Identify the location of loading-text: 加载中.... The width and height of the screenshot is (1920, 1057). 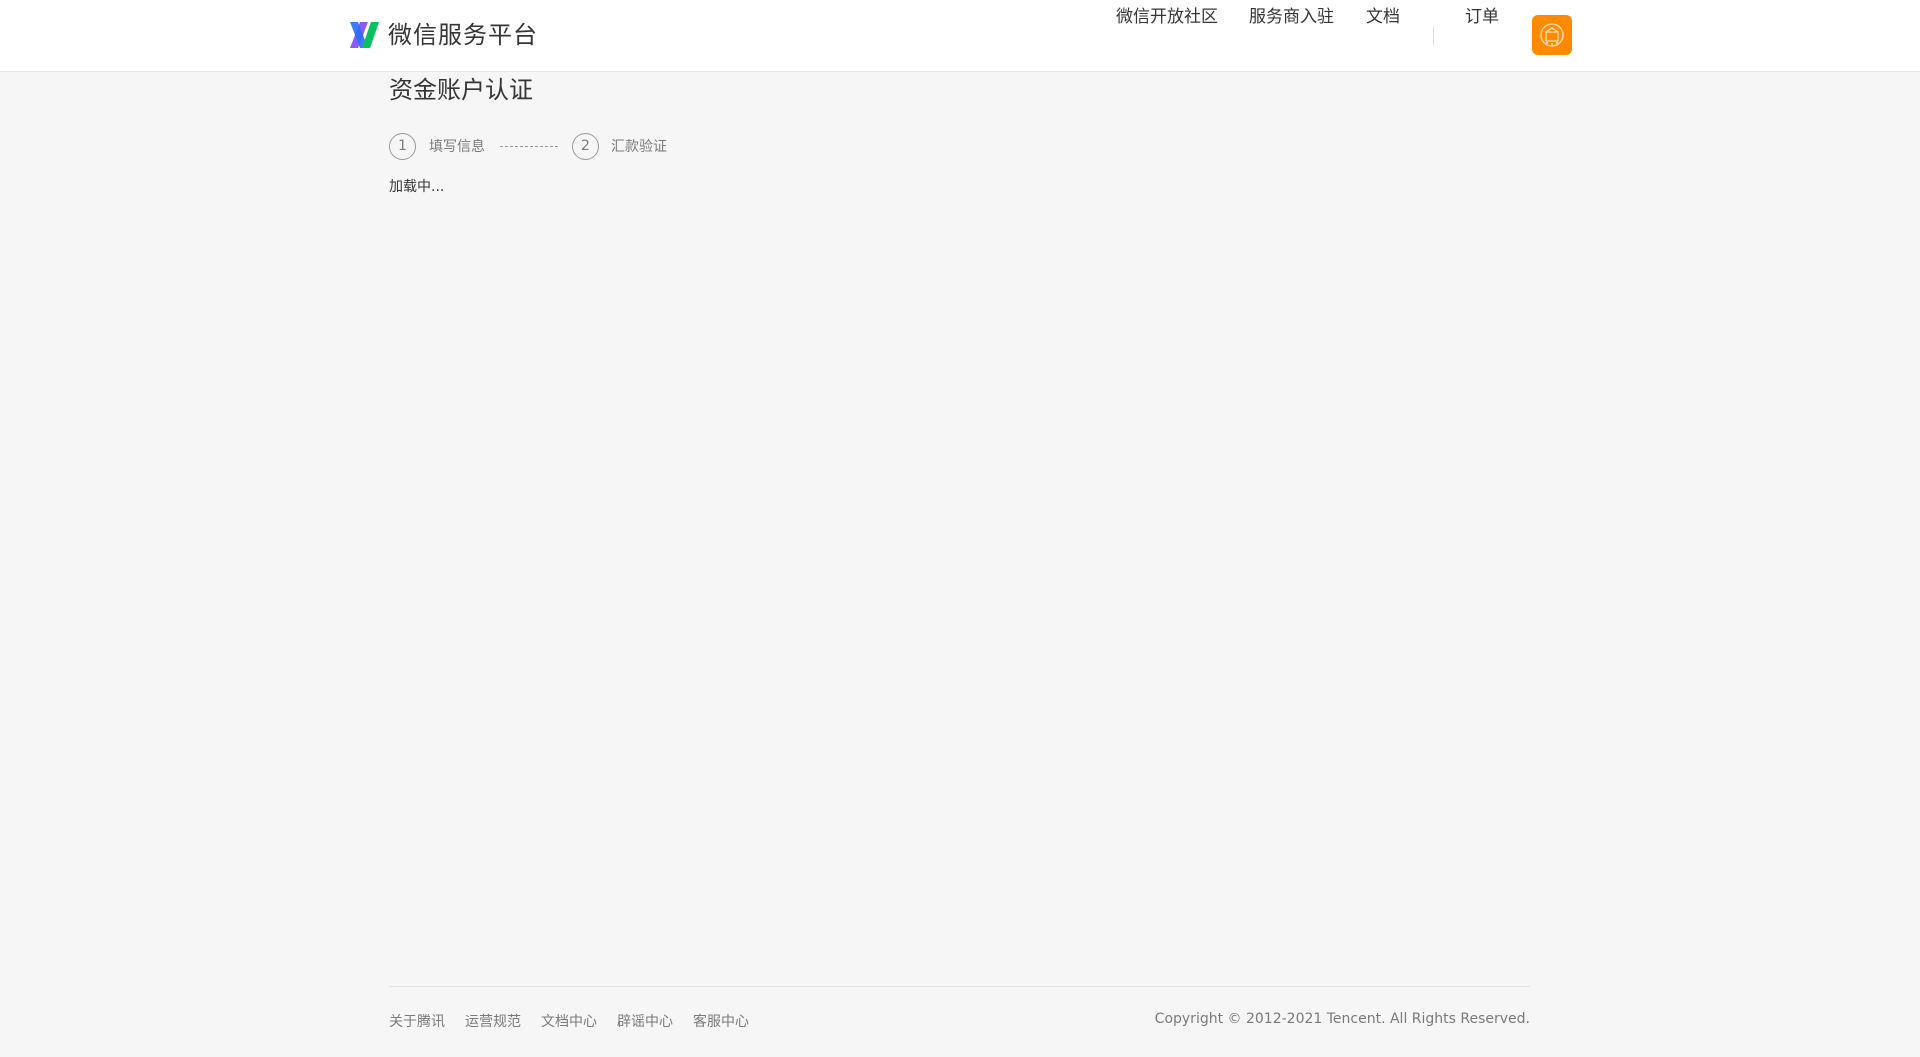
(417, 187).